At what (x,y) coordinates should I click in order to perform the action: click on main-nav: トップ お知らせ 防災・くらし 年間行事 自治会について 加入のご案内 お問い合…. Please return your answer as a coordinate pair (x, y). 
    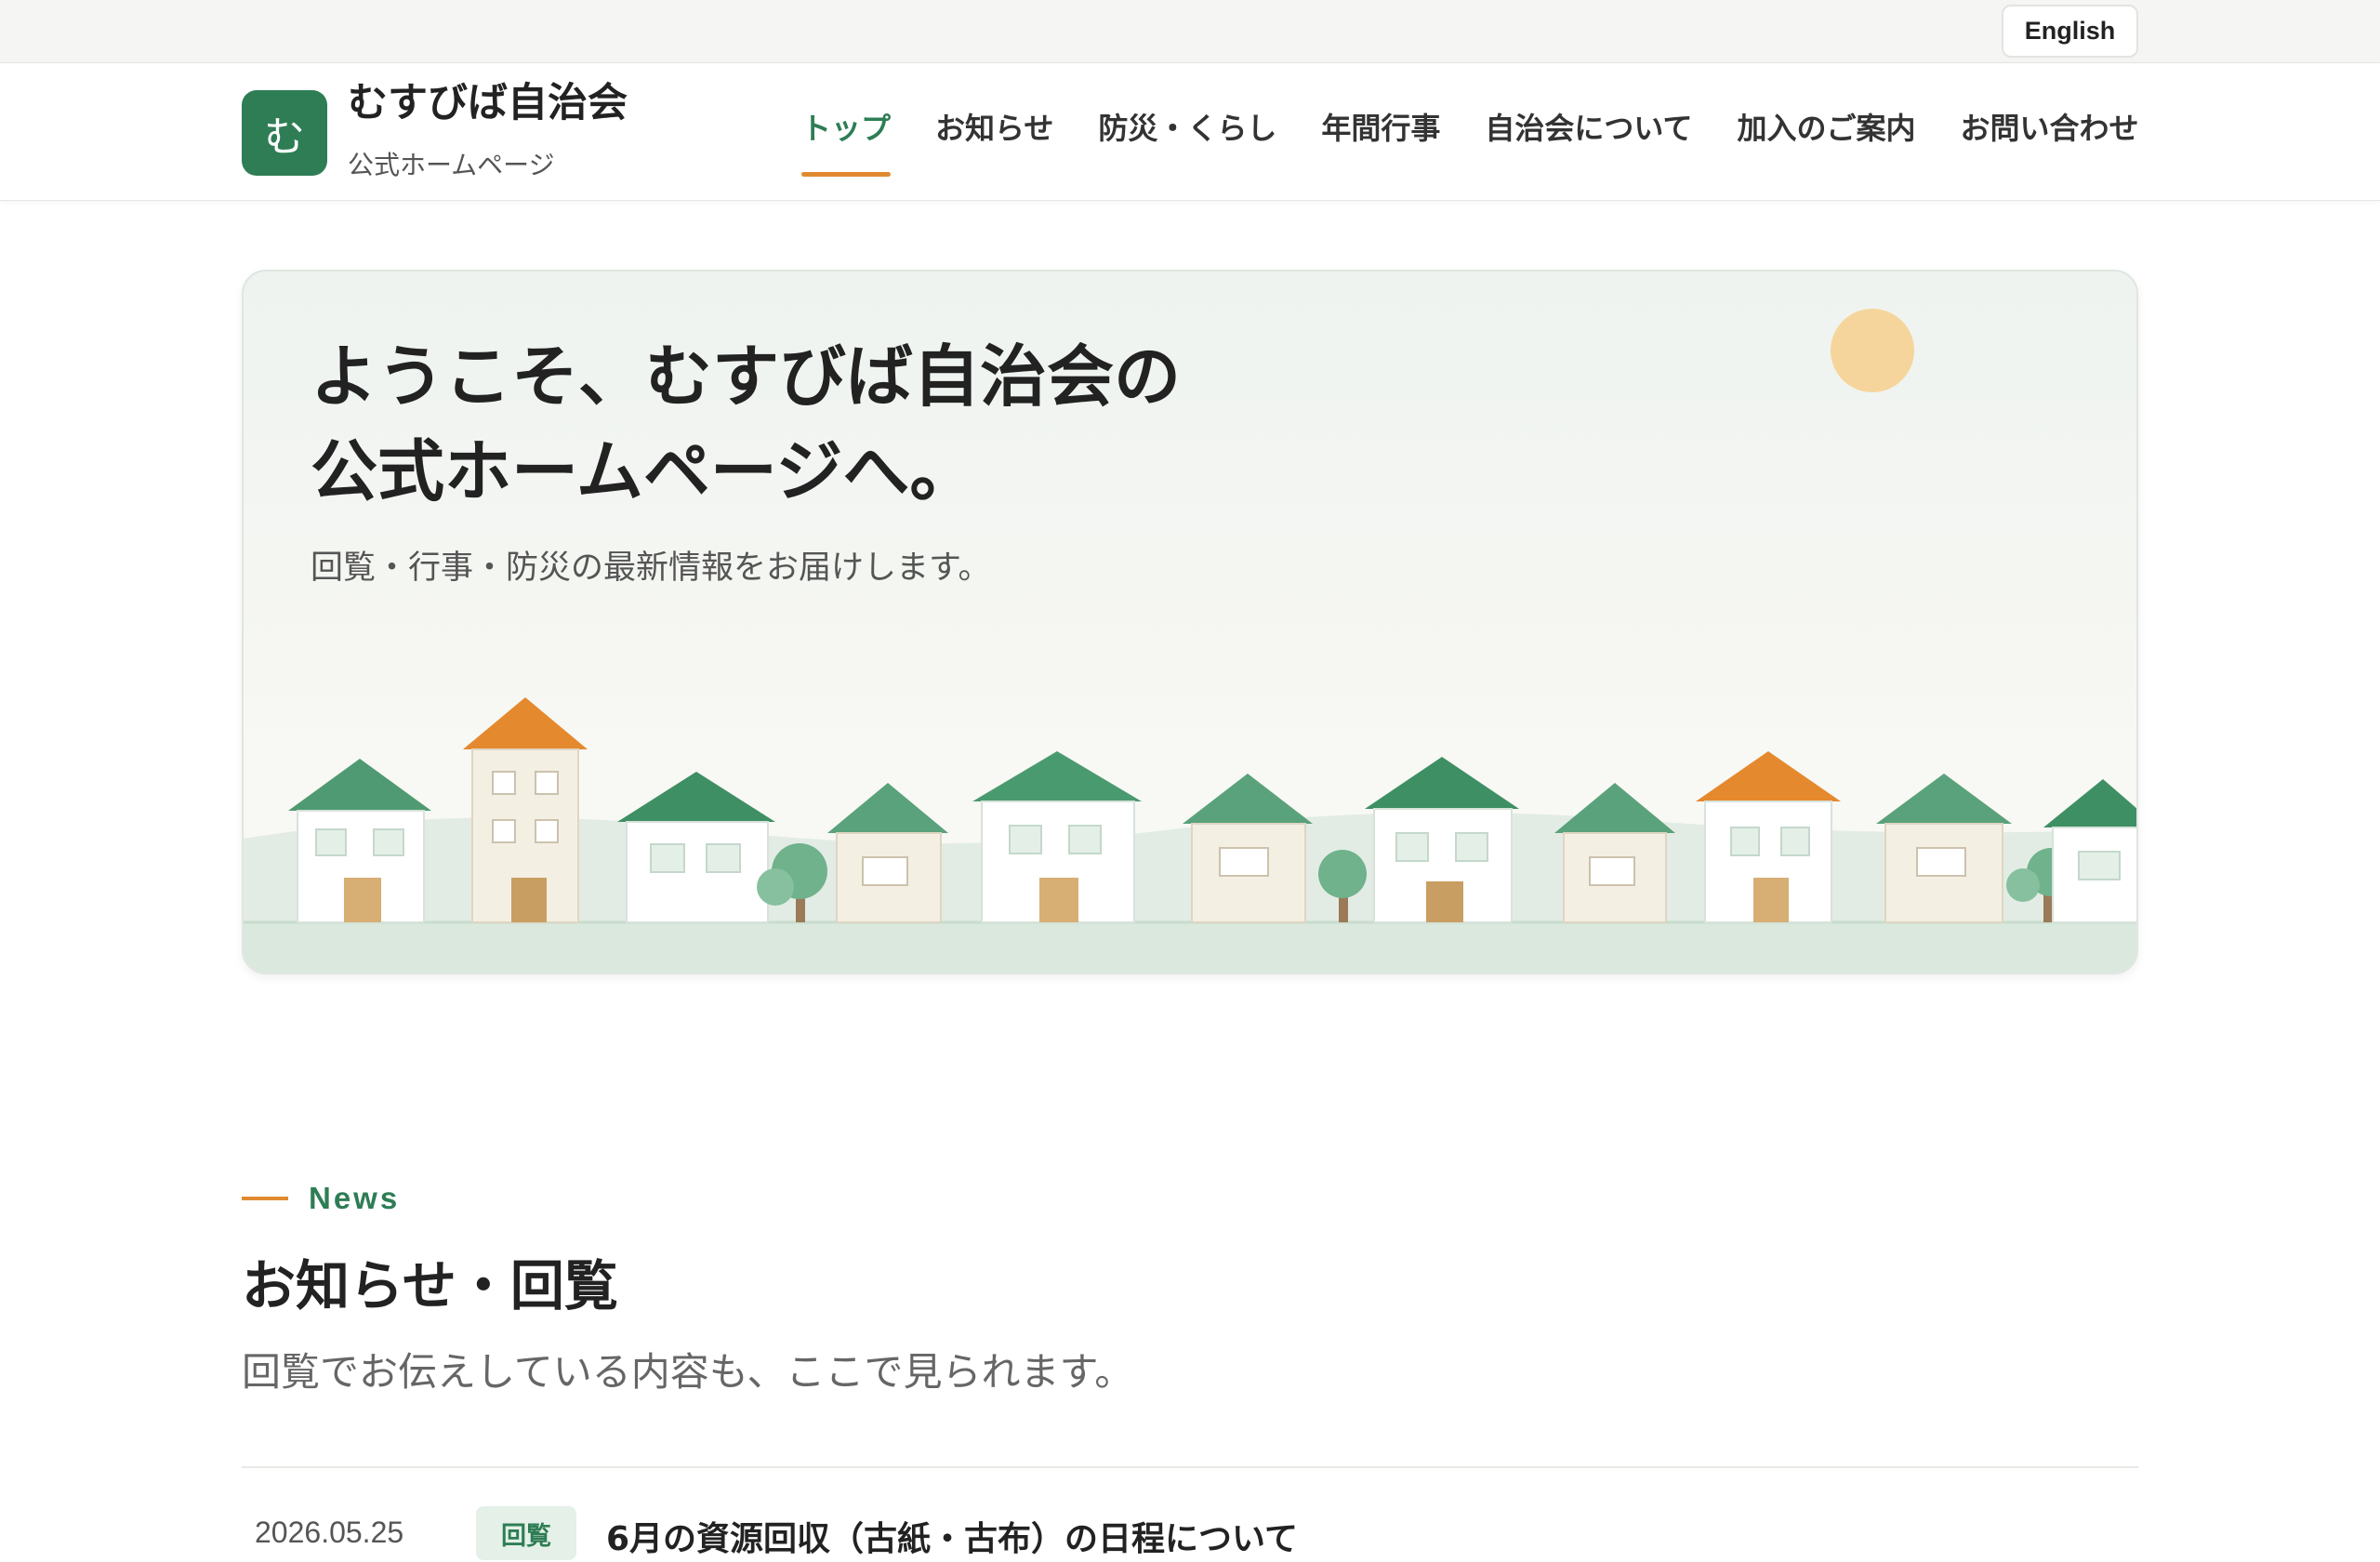
    Looking at the image, I should click on (1470, 142).